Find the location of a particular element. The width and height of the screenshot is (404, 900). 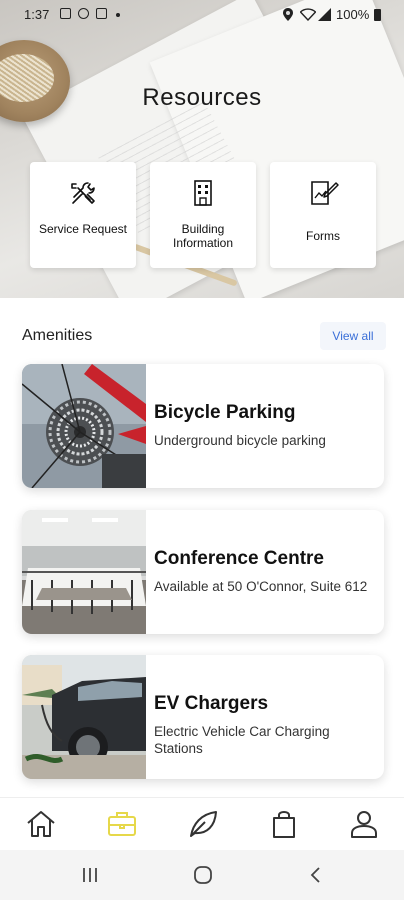

recent-apps-icon is located at coordinates (90, 875).